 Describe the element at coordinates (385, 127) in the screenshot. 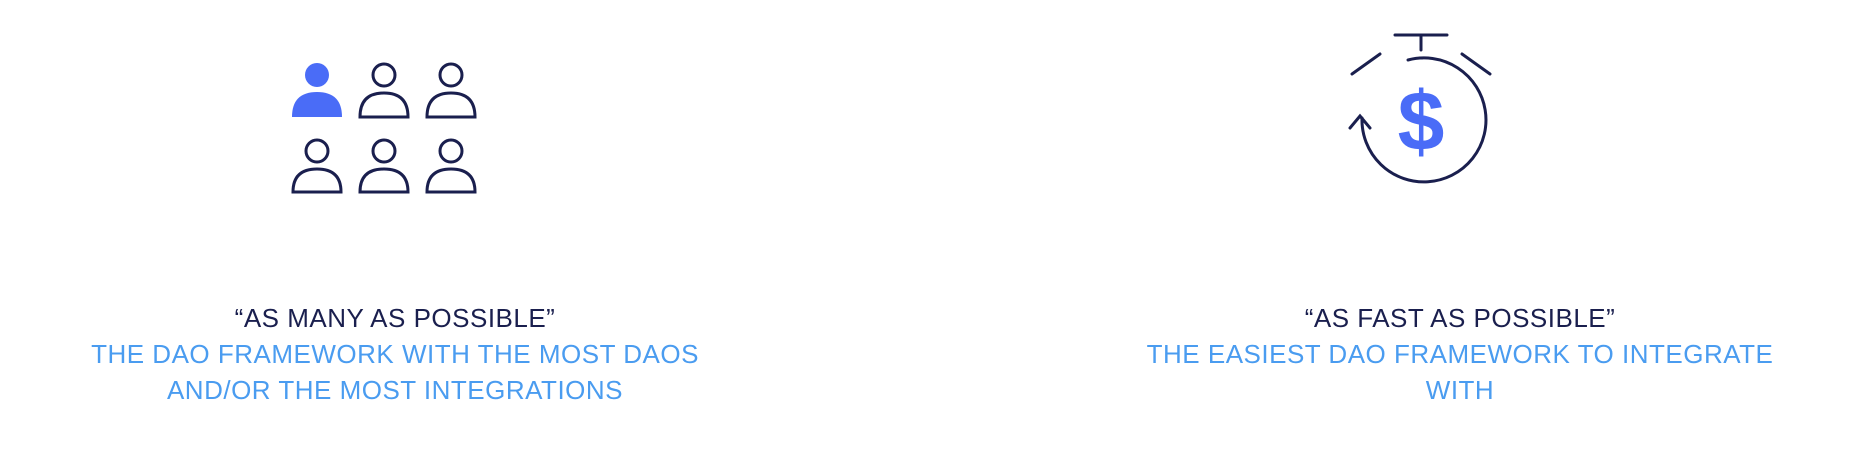

I see `people-group-icon` at that location.